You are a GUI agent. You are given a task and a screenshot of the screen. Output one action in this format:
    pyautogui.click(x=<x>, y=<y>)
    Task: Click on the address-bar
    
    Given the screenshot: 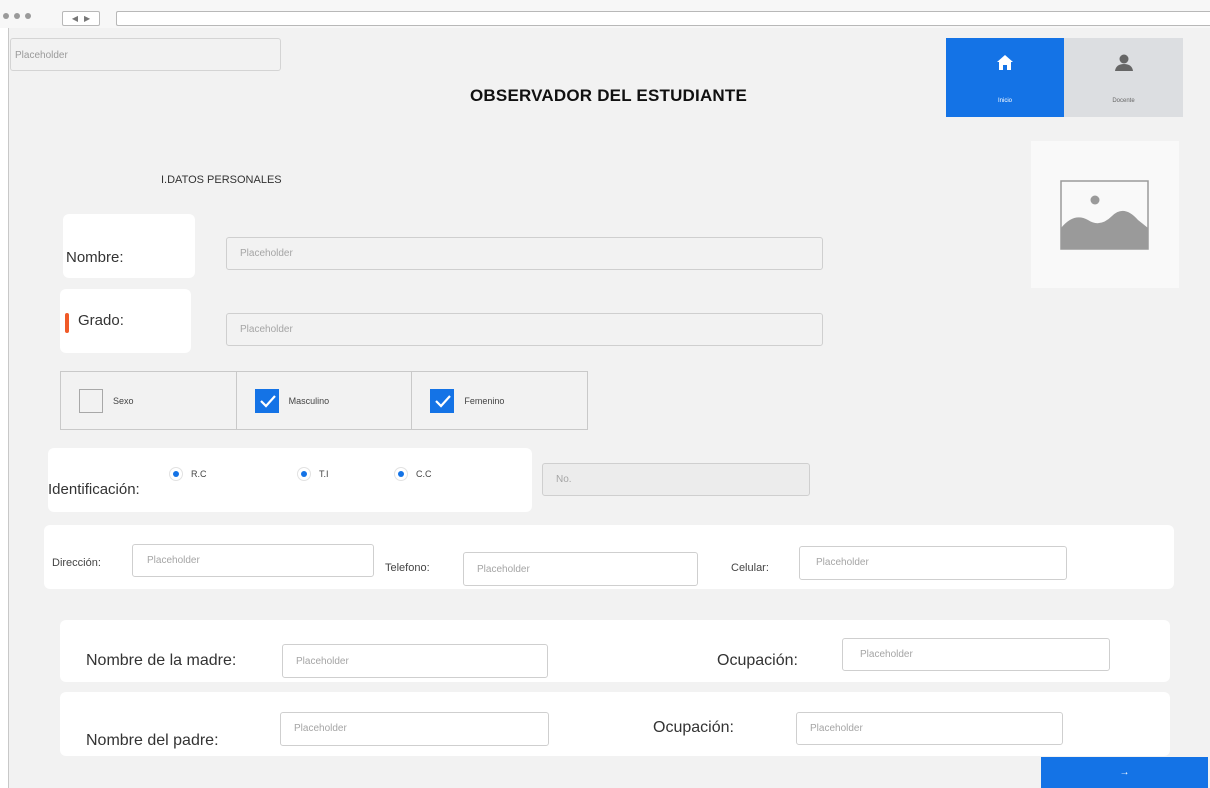 What is the action you would take?
    pyautogui.click(x=663, y=18)
    